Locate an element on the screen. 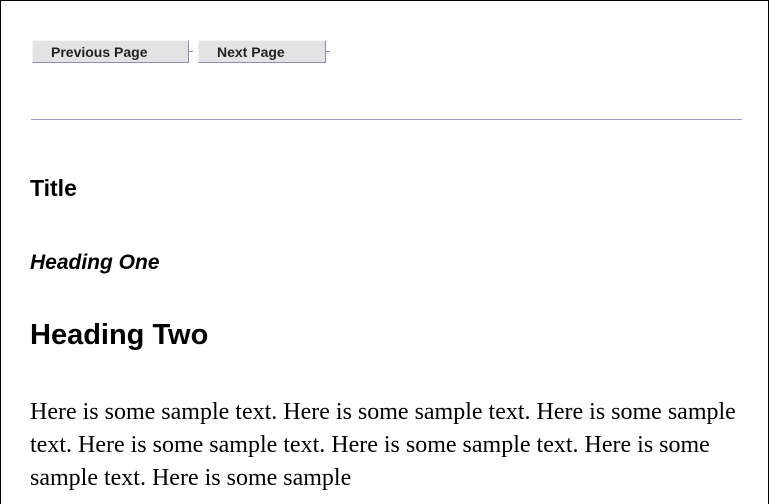  page-title: Title is located at coordinates (53, 188).